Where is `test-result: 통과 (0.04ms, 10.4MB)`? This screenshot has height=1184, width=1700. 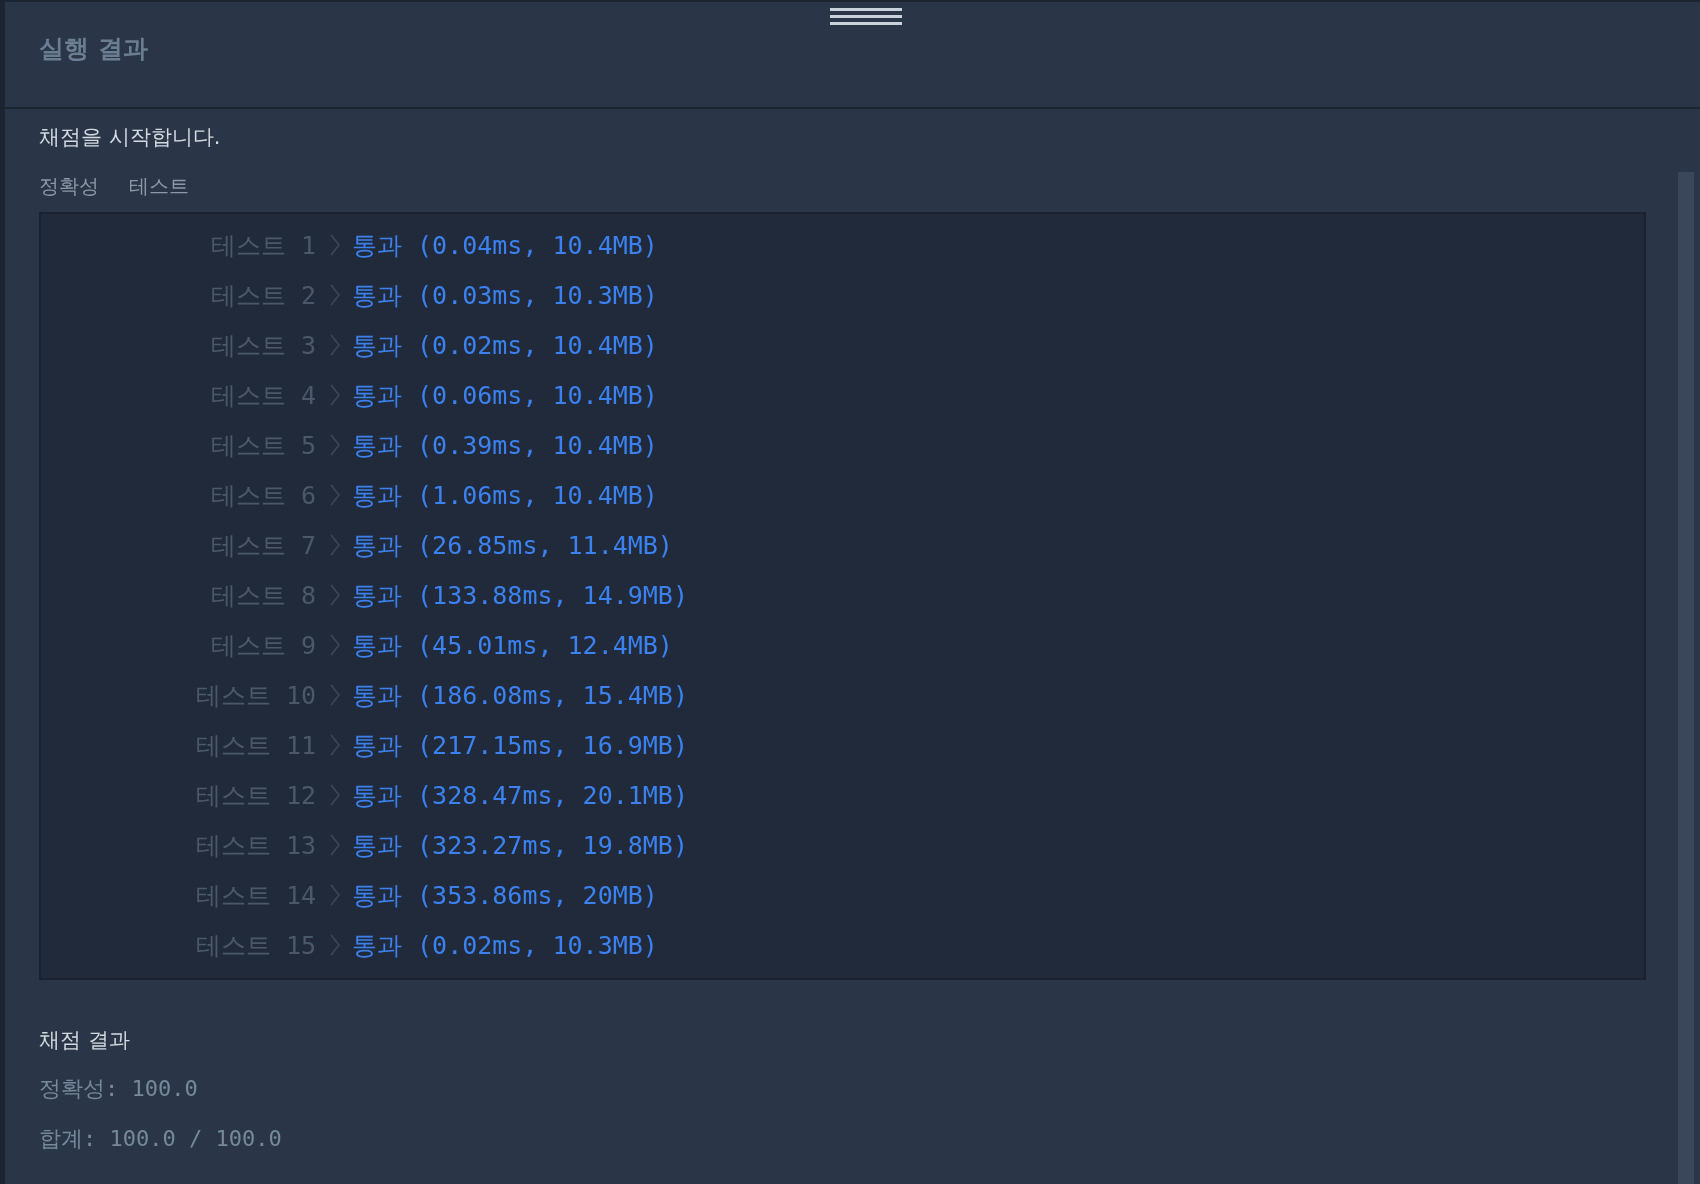 test-result: 통과 (0.04ms, 10.4MB) is located at coordinates (505, 245).